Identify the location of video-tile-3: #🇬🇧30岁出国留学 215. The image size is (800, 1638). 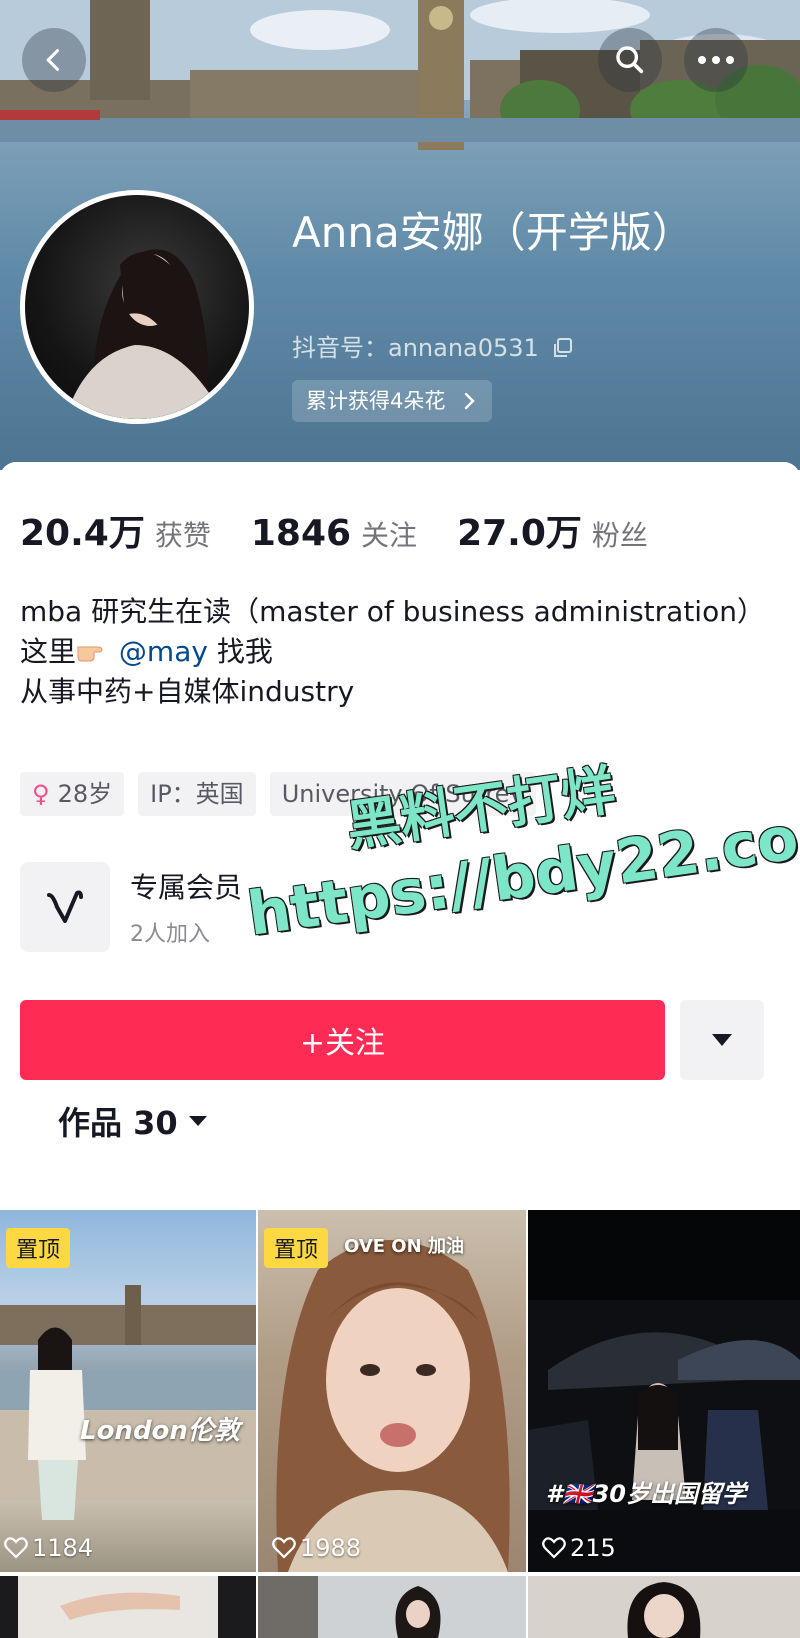
(664, 1391).